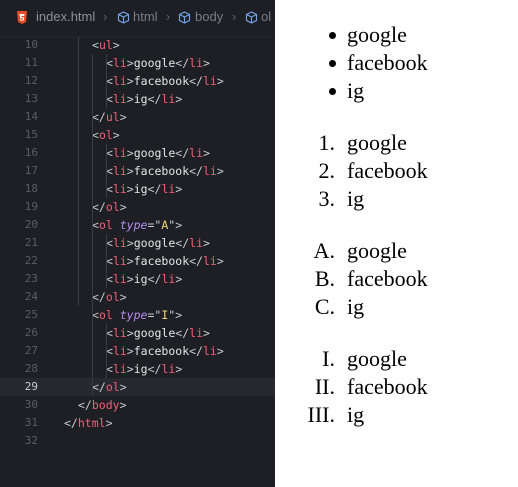  I want to click on code-token: ul, so click(112, 117).